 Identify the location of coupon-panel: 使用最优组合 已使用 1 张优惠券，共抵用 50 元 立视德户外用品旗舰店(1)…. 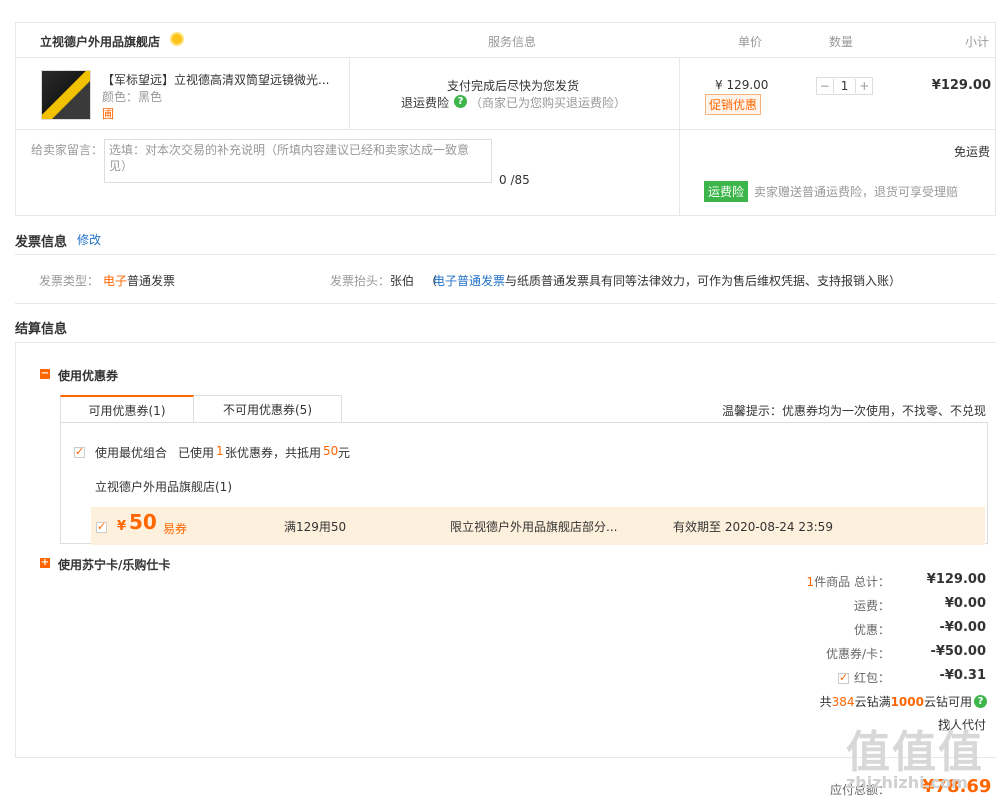
(524, 483).